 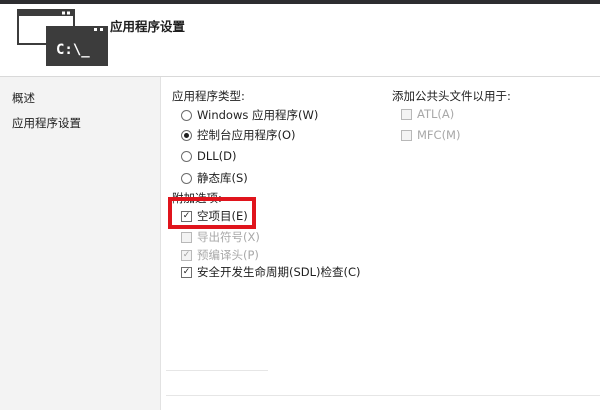 What do you see at coordinates (186, 115) in the screenshot?
I see `radio-windows-app-indicator` at bounding box center [186, 115].